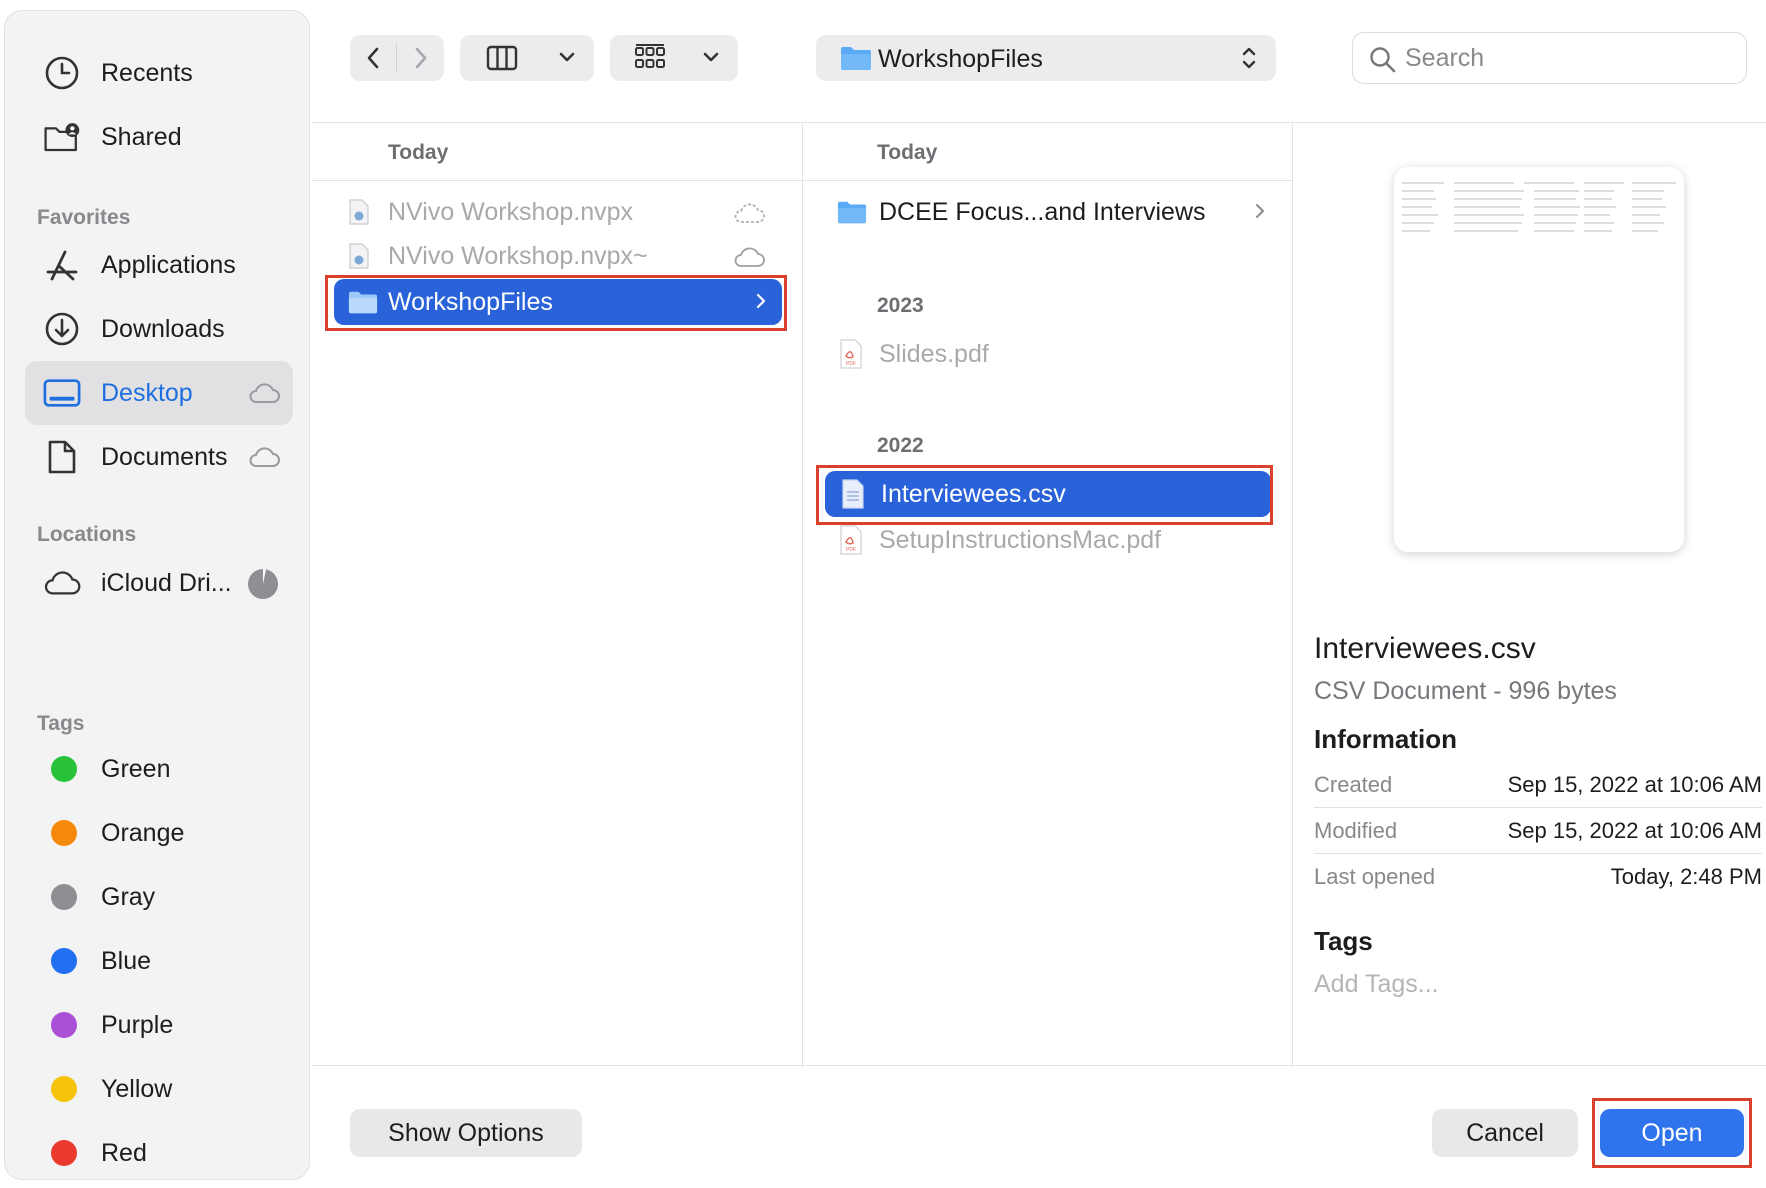 This screenshot has width=1766, height=1188. What do you see at coordinates (1049, 211) in the screenshot?
I see `folder-row-dcee-focus: DCEE Focus...and Interviews` at bounding box center [1049, 211].